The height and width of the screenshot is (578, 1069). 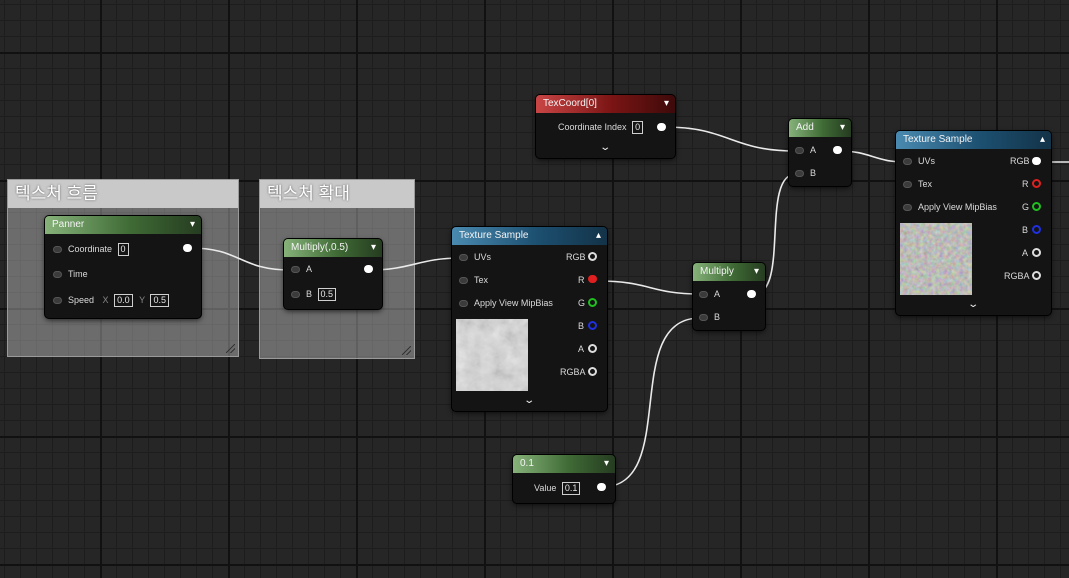 I want to click on texcoord-output-pin, so click(x=661, y=127).